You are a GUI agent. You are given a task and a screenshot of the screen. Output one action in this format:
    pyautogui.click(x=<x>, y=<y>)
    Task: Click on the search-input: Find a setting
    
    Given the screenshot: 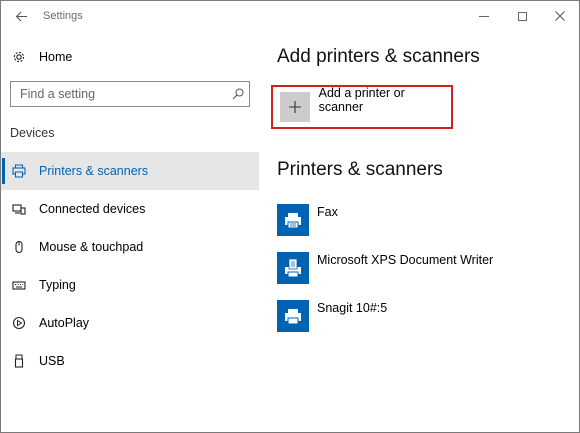 What is the action you would take?
    pyautogui.click(x=130, y=94)
    